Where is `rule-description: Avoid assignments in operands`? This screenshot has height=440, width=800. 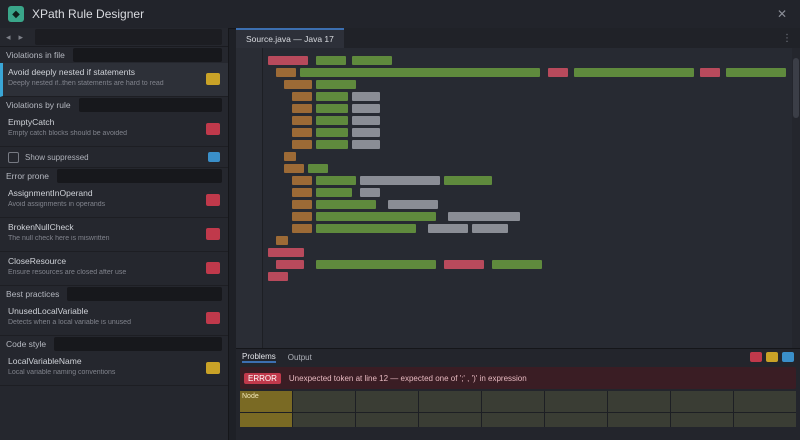 rule-description: Avoid assignments in operands is located at coordinates (57, 204).